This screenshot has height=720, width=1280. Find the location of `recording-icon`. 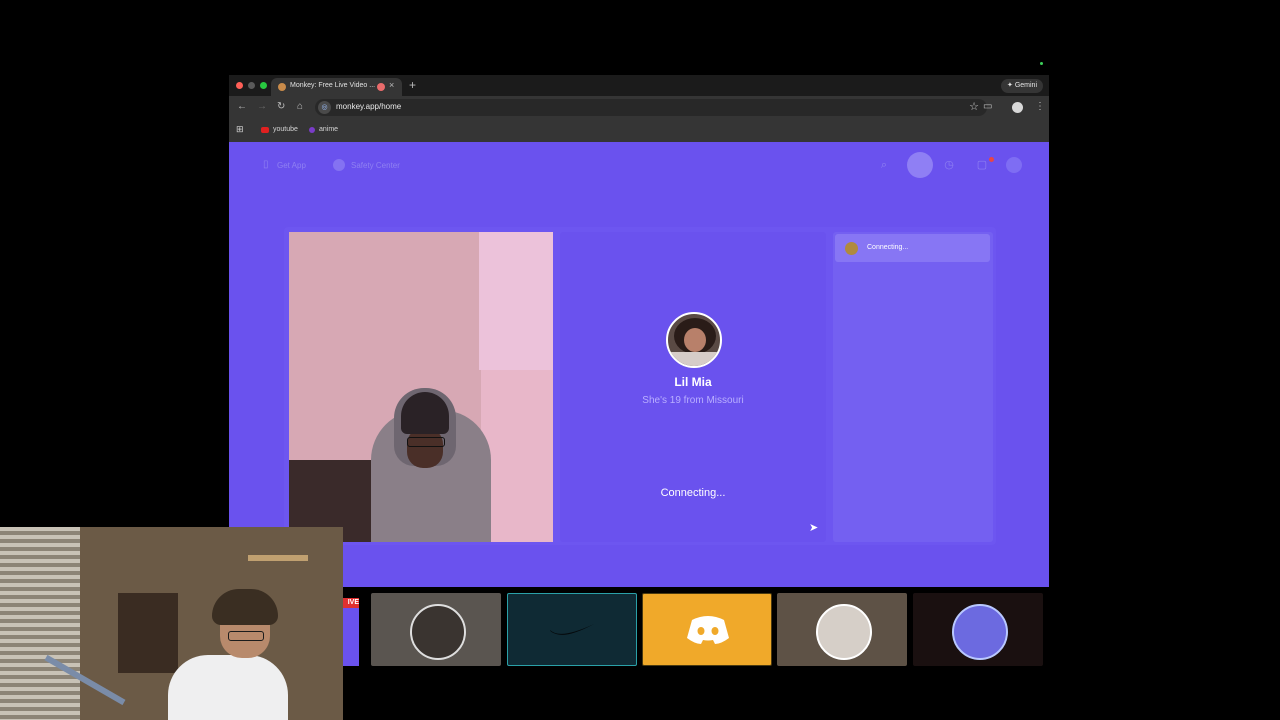

recording-icon is located at coordinates (381, 87).